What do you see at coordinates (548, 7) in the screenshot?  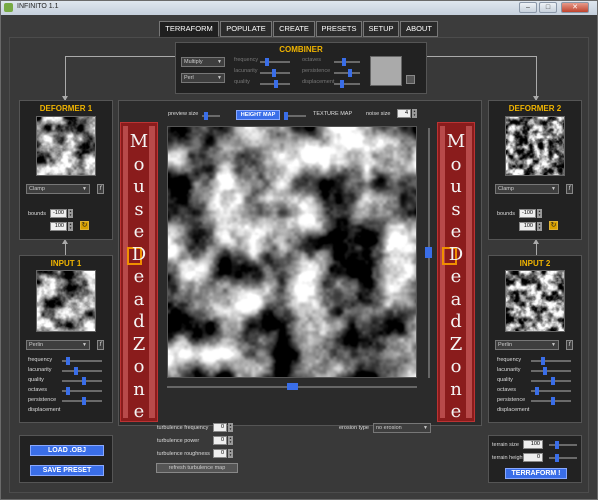 I see `maximize-button: □` at bounding box center [548, 7].